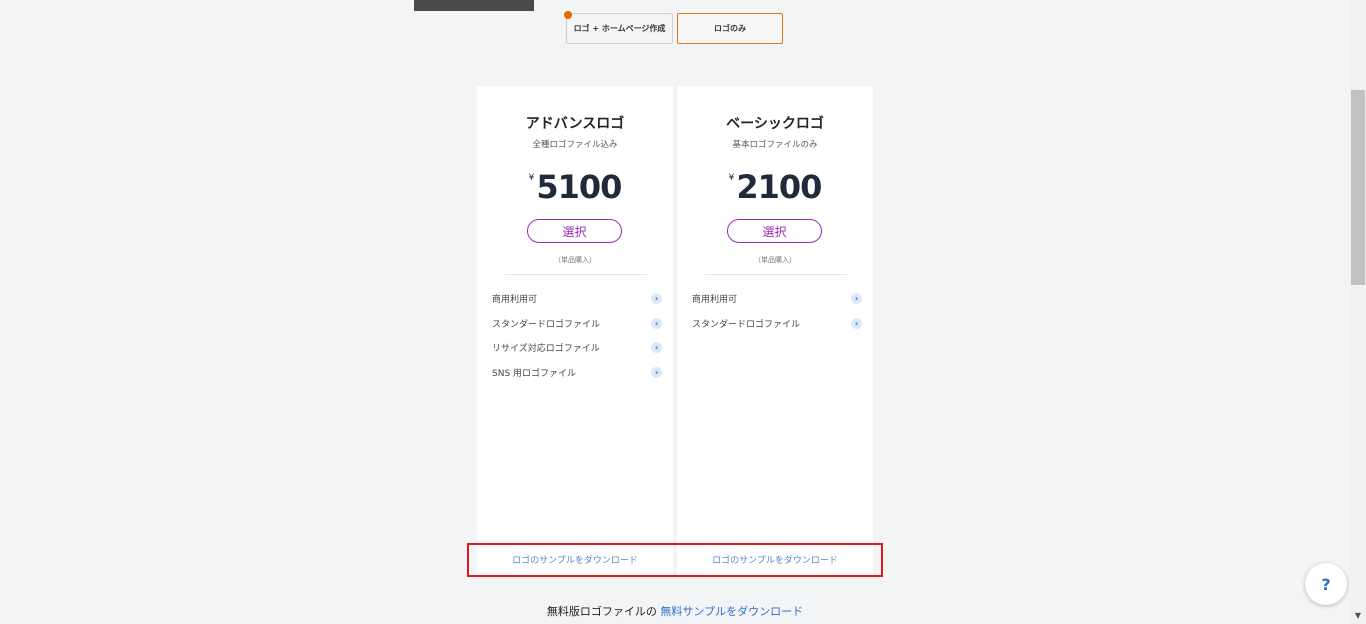  What do you see at coordinates (568, 15) in the screenshot?
I see `notification-dot` at bounding box center [568, 15].